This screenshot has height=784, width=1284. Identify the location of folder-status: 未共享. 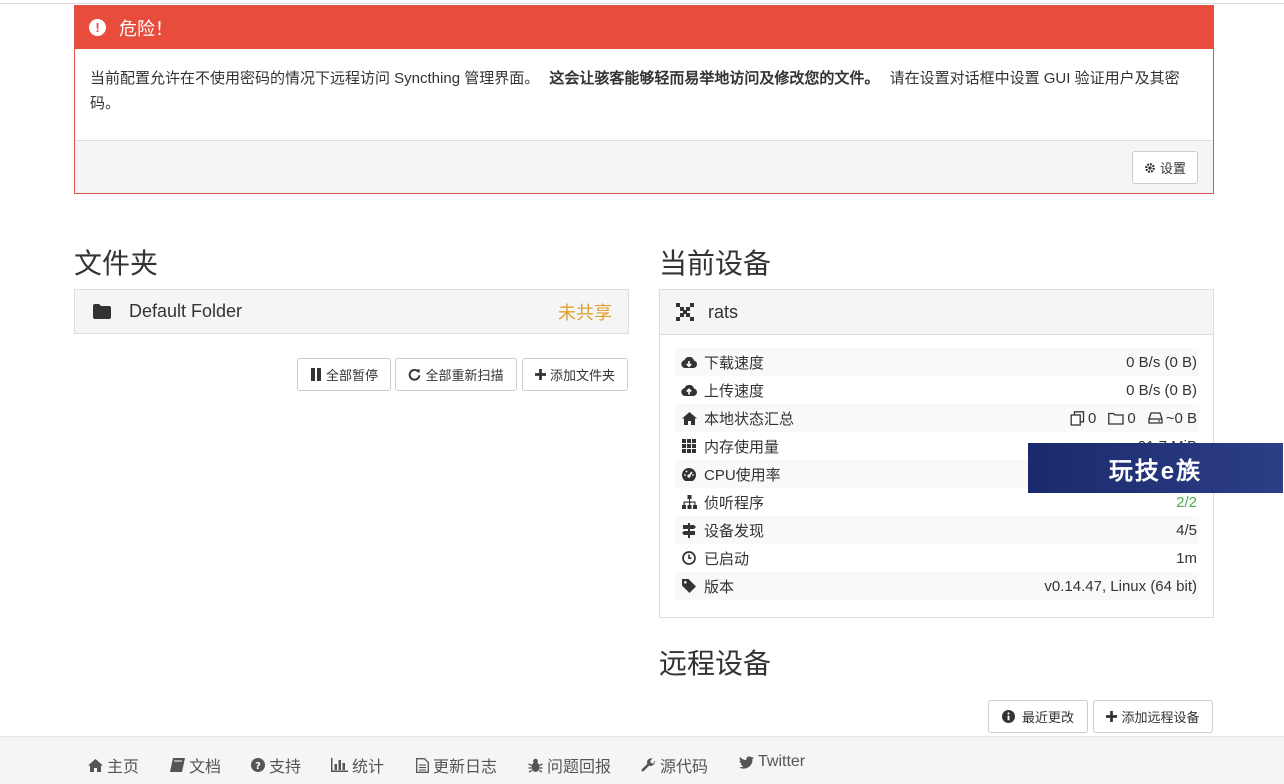
(585, 312).